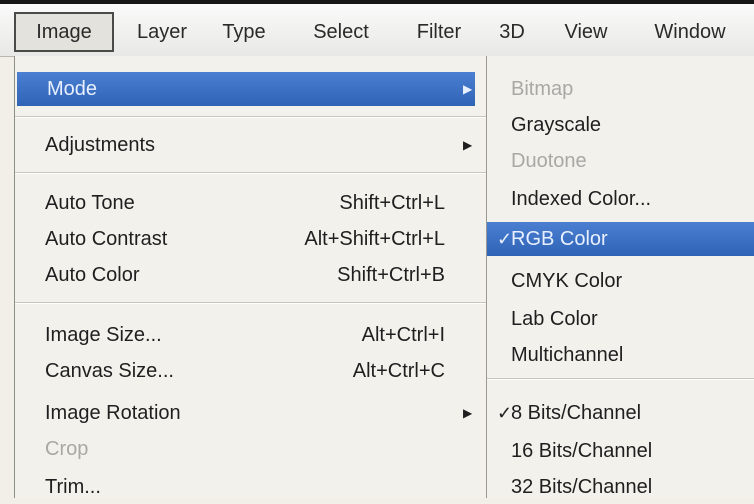 Image resolution: width=754 pixels, height=504 pixels. What do you see at coordinates (554, 319) in the screenshot?
I see `menu-item-label: Lab Color` at bounding box center [554, 319].